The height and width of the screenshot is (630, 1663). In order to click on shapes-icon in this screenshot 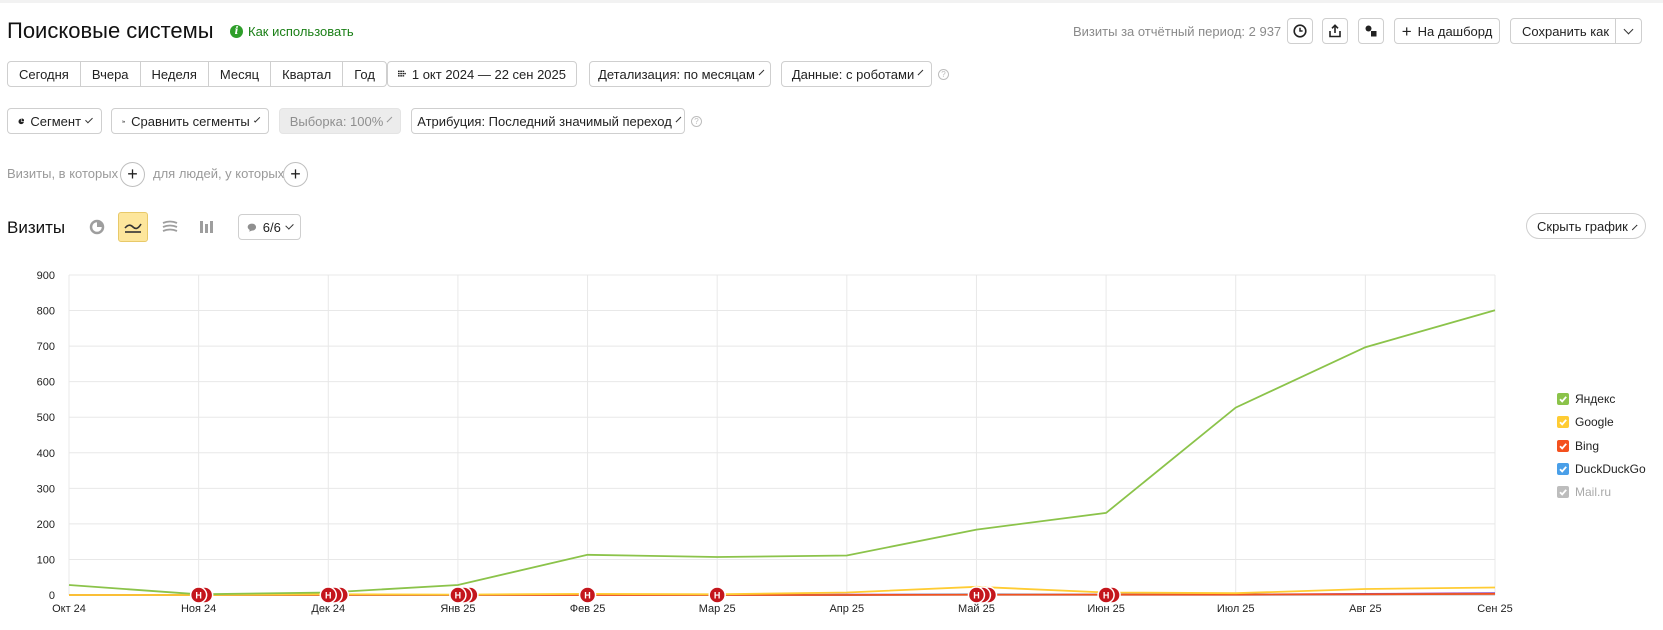, I will do `click(1371, 31)`.